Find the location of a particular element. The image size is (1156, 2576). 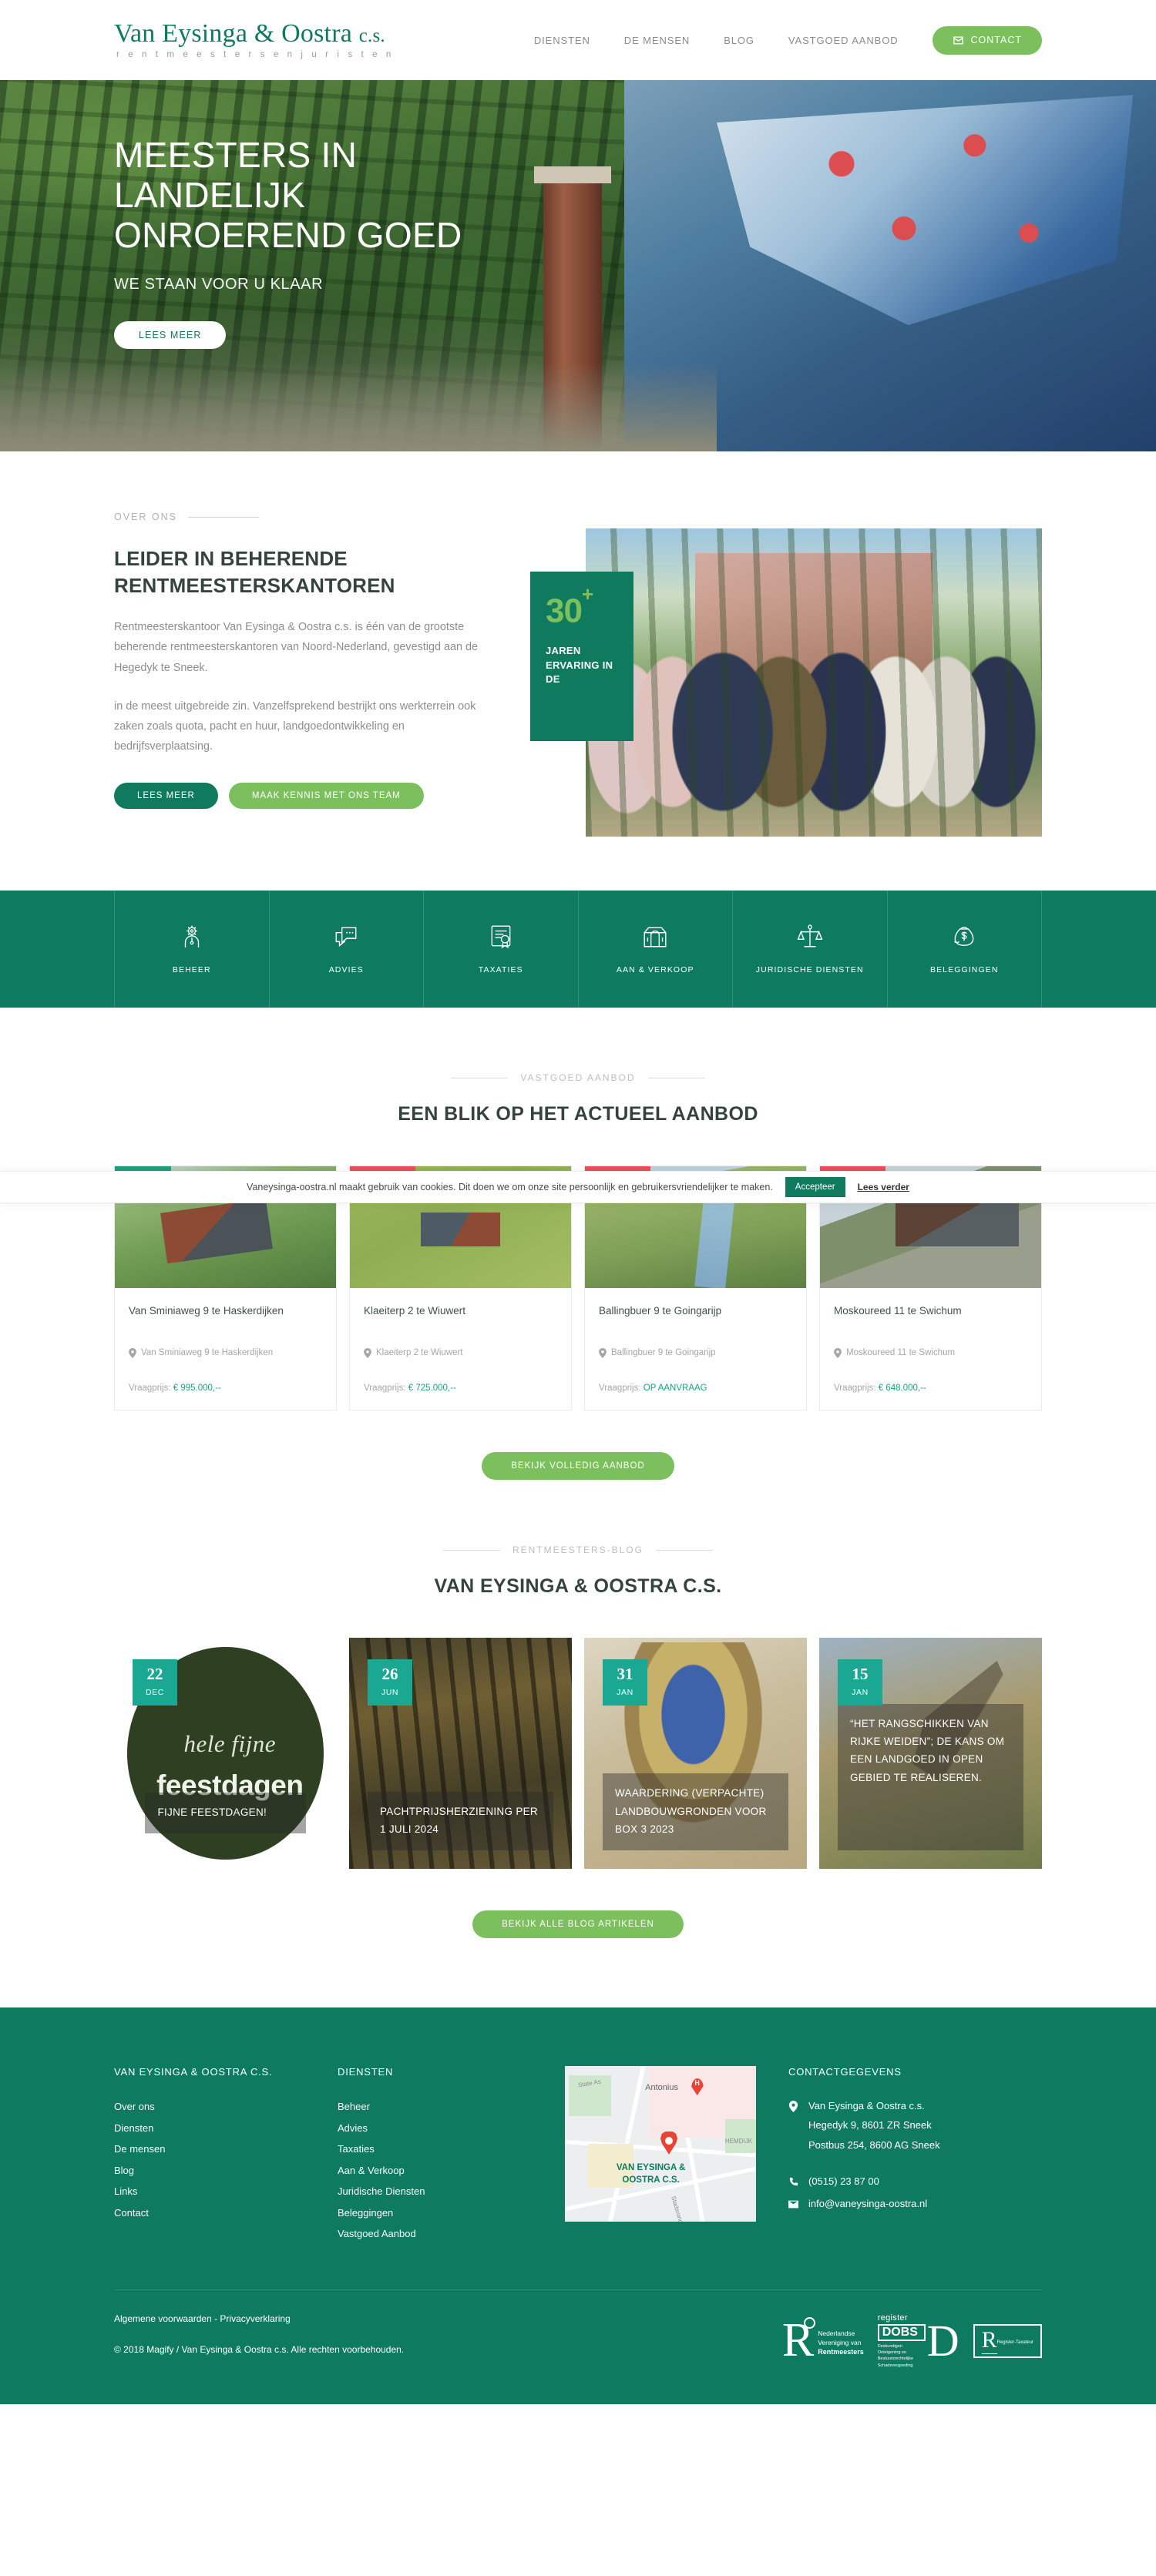

contact-button: CONTACT is located at coordinates (987, 40).